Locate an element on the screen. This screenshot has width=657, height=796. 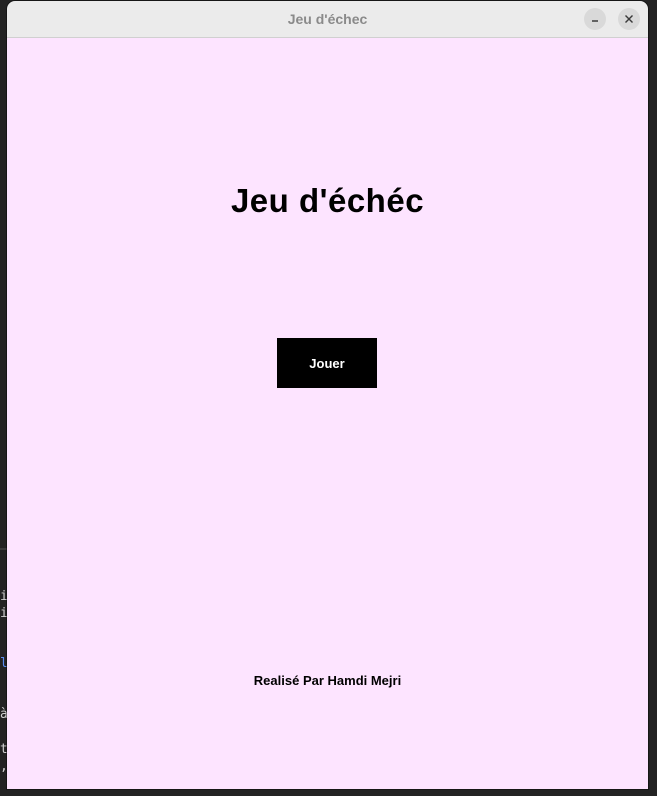
window-title: Jeu d'échec is located at coordinates (327, 19).